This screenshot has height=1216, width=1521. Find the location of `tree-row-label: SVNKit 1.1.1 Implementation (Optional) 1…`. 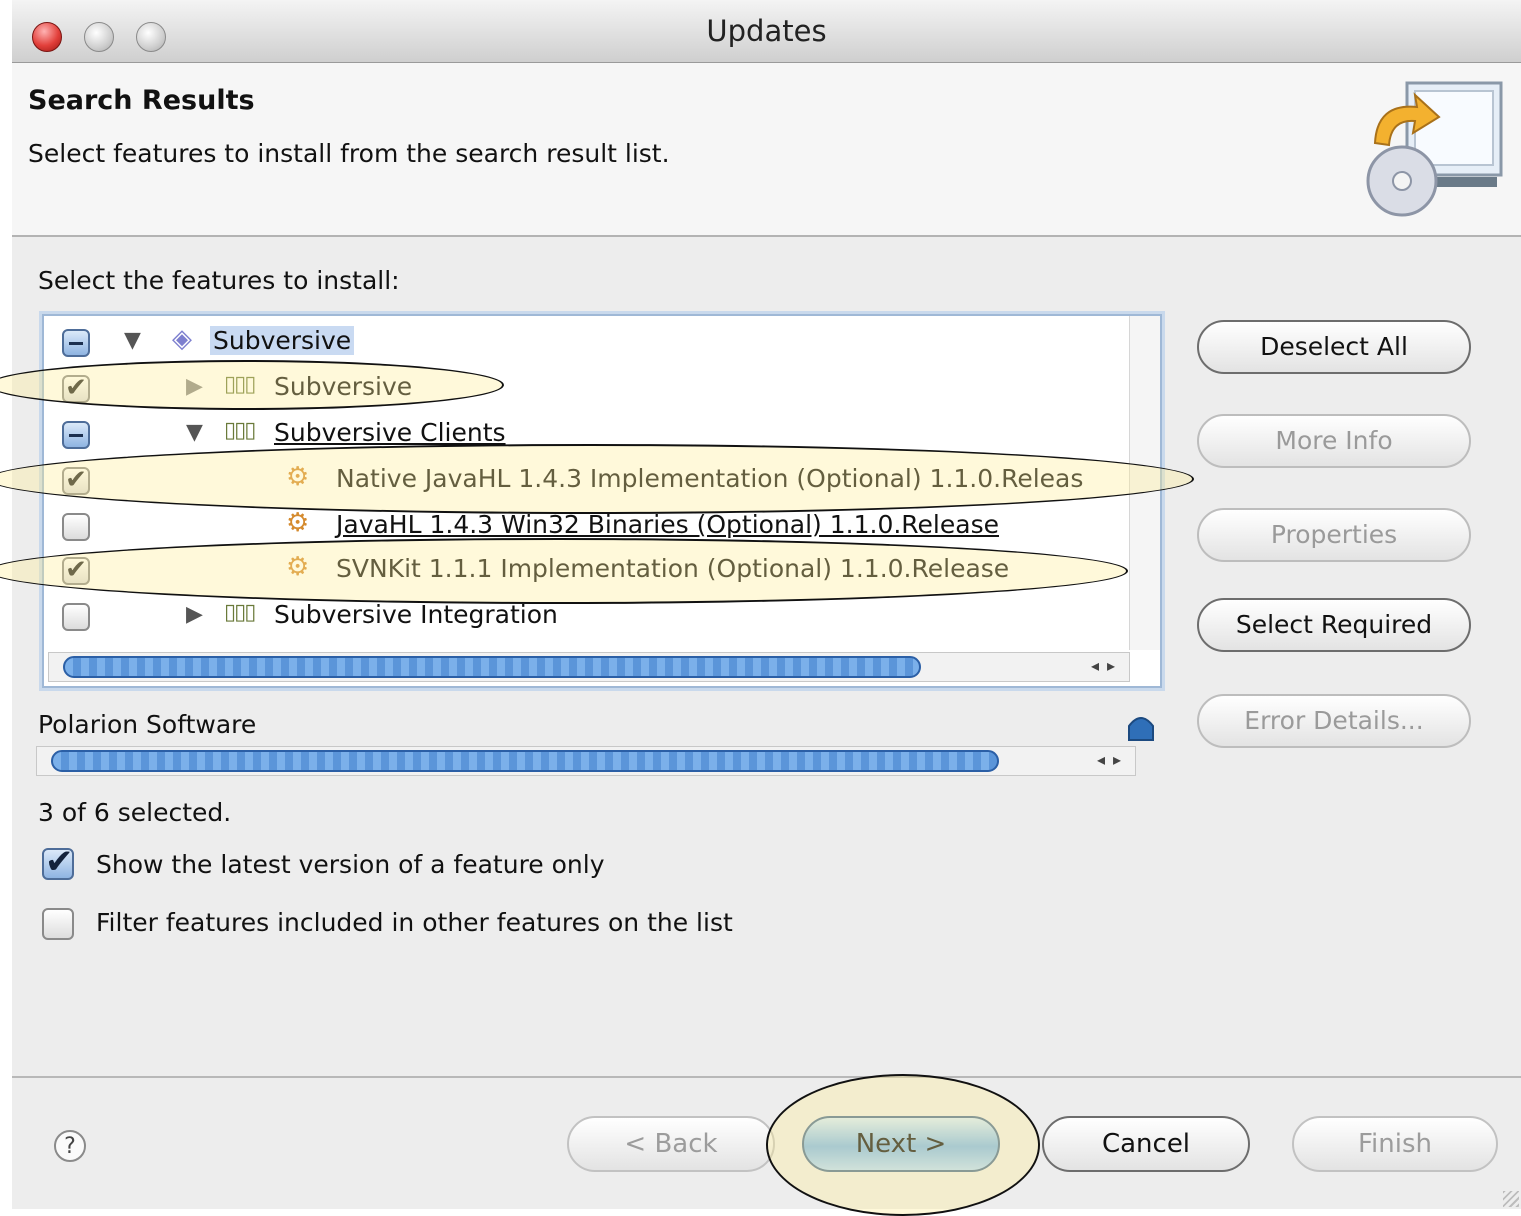

tree-row-label: SVNKit 1.1.1 Implementation (Optional) 1… is located at coordinates (673, 568).